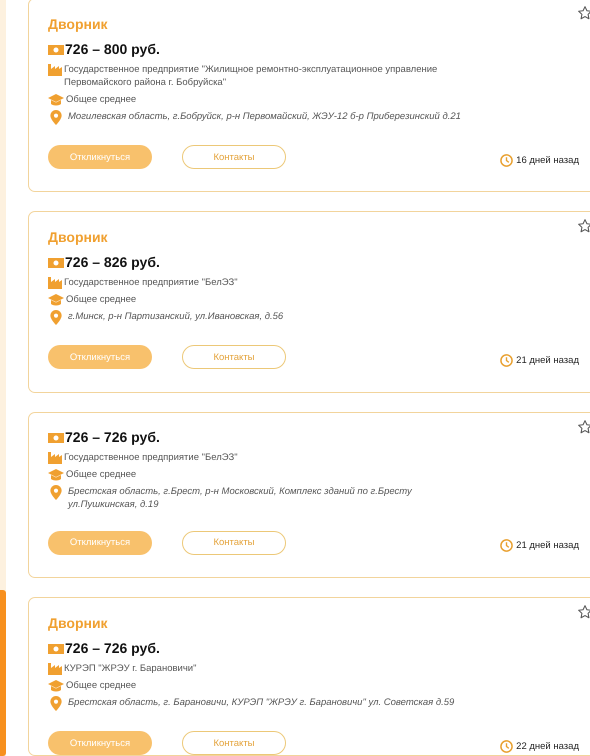 This screenshot has width=590, height=756. Describe the element at coordinates (547, 746) in the screenshot. I see `posted-time: 22 дней назад` at that location.